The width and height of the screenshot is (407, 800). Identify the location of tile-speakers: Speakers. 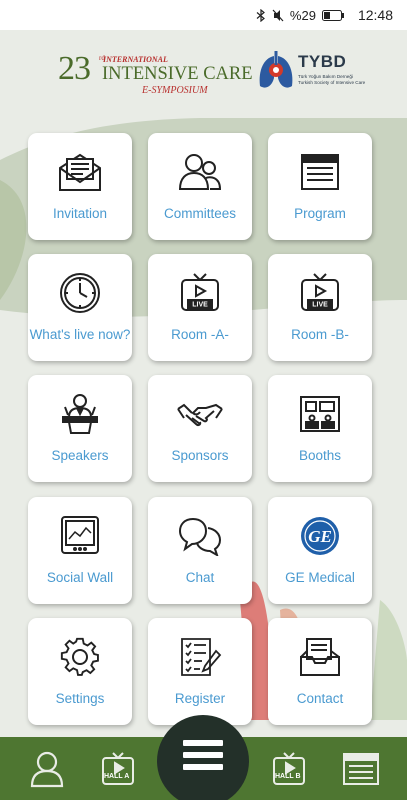
(80, 428).